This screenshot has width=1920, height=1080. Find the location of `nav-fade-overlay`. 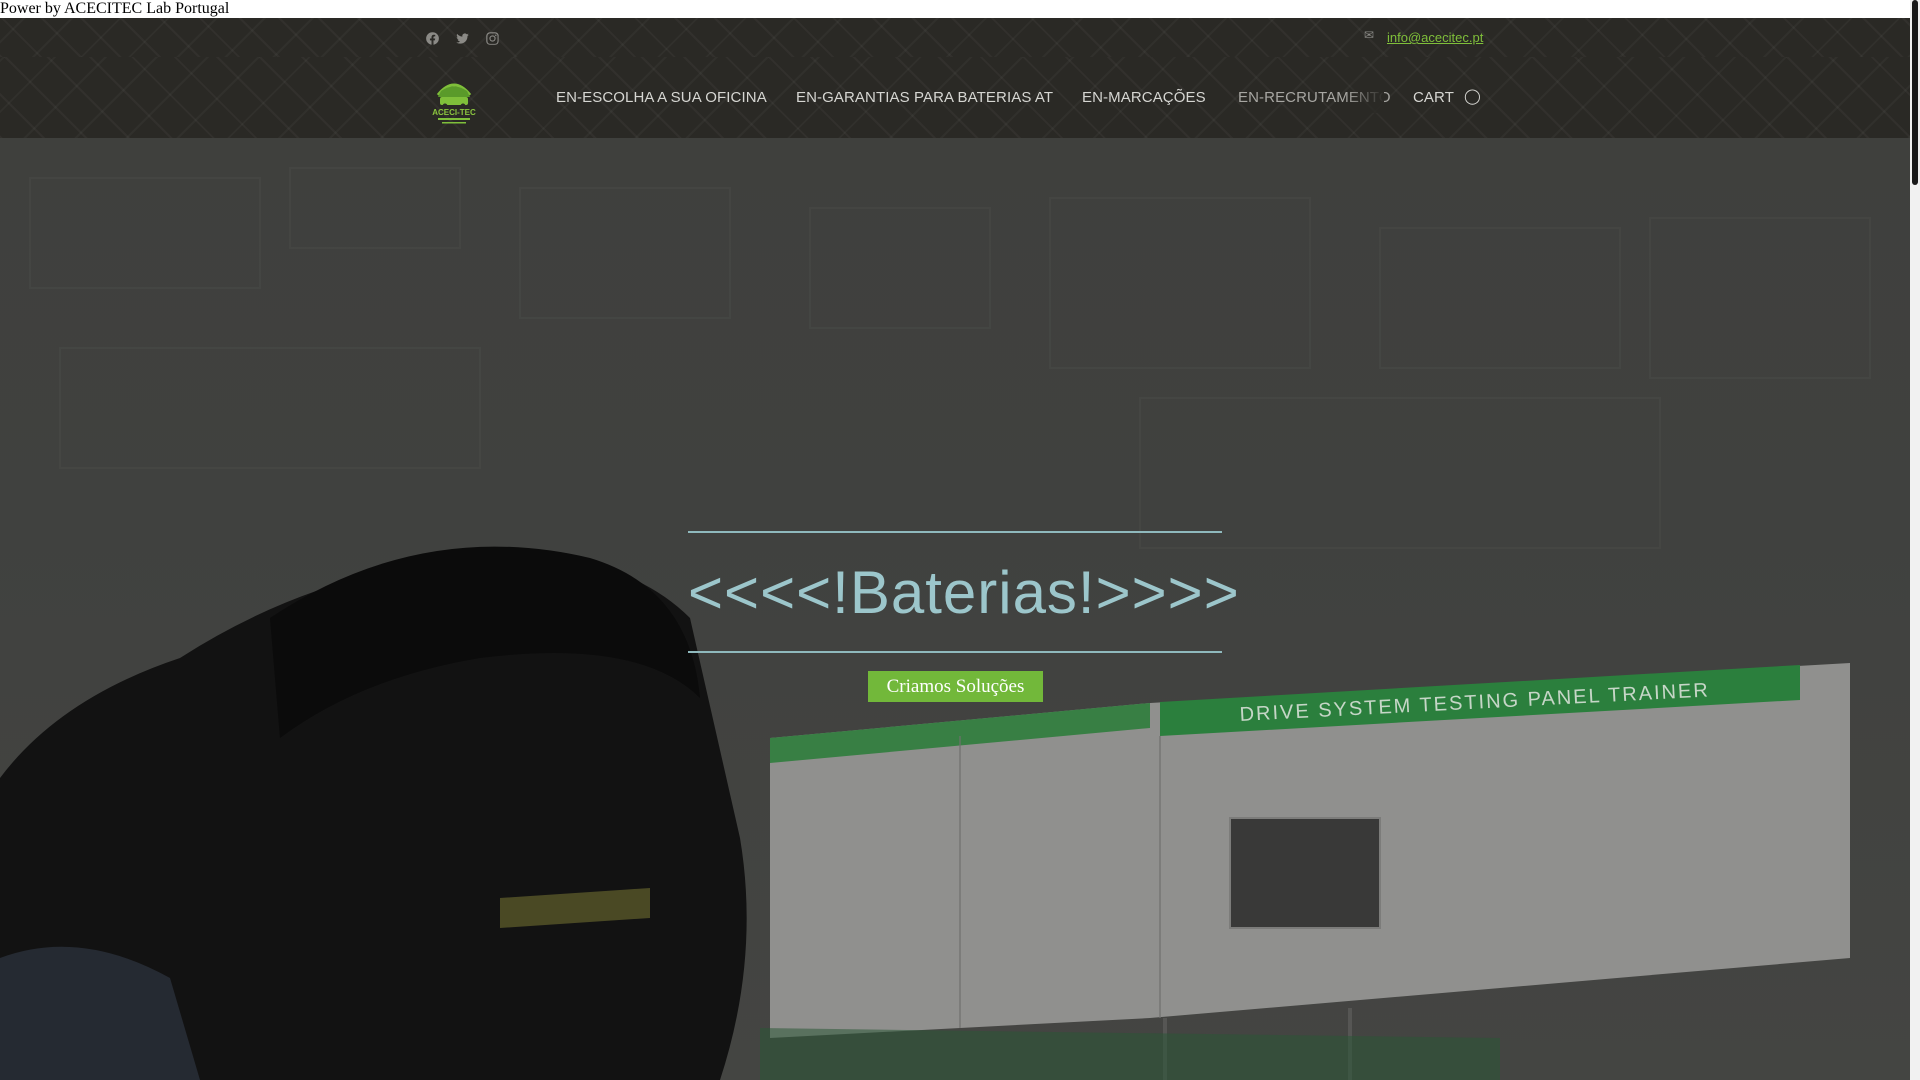

nav-fade-overlay is located at coordinates (1365, 97).